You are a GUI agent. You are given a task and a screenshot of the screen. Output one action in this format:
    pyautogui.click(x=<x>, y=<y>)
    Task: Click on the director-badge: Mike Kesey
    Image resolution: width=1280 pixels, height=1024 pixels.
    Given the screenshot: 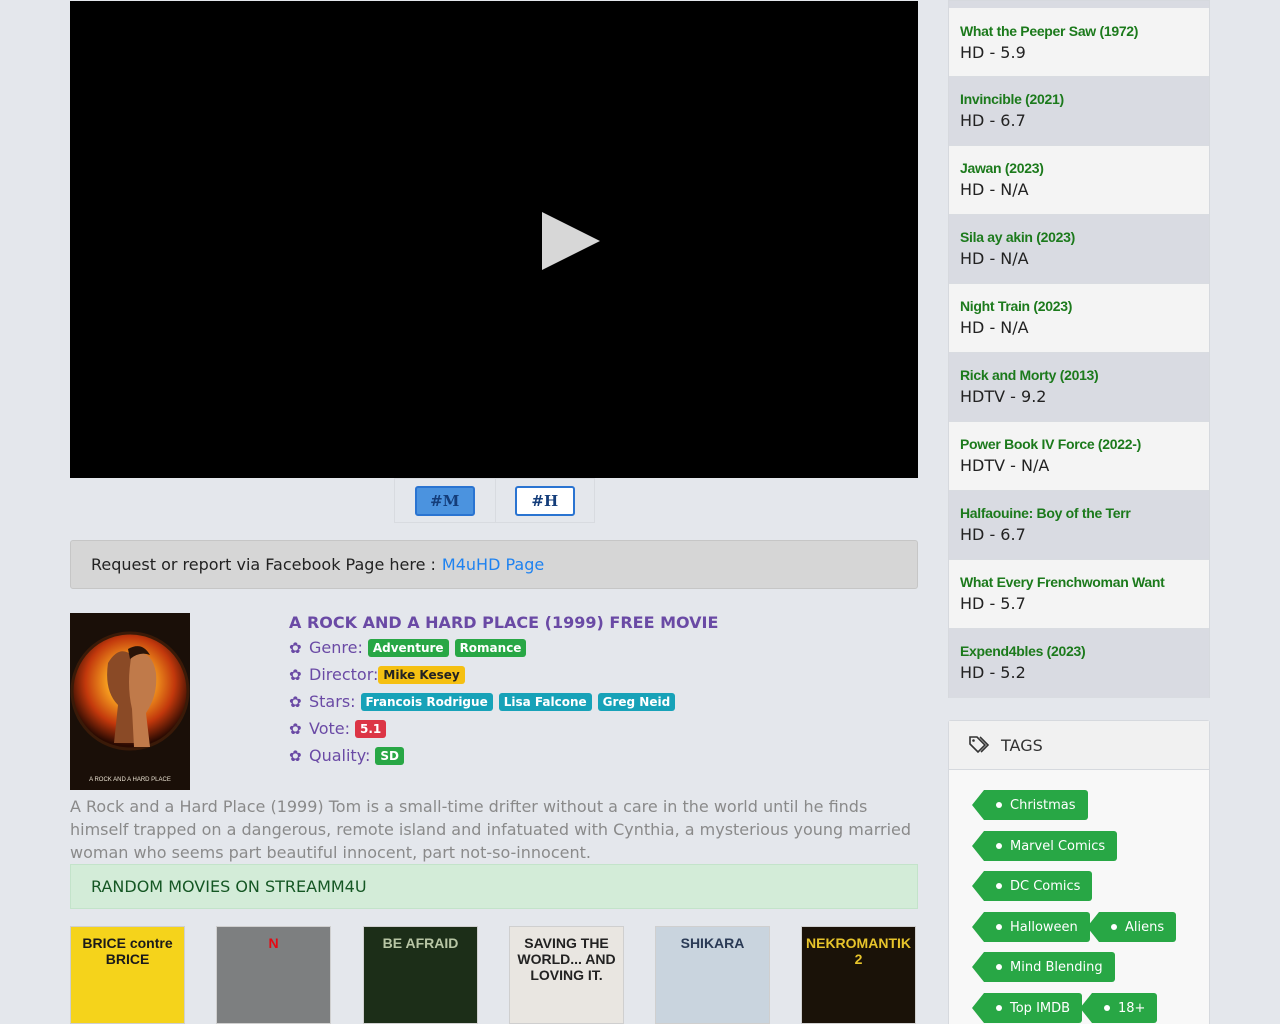 What is the action you would take?
    pyautogui.click(x=421, y=674)
    